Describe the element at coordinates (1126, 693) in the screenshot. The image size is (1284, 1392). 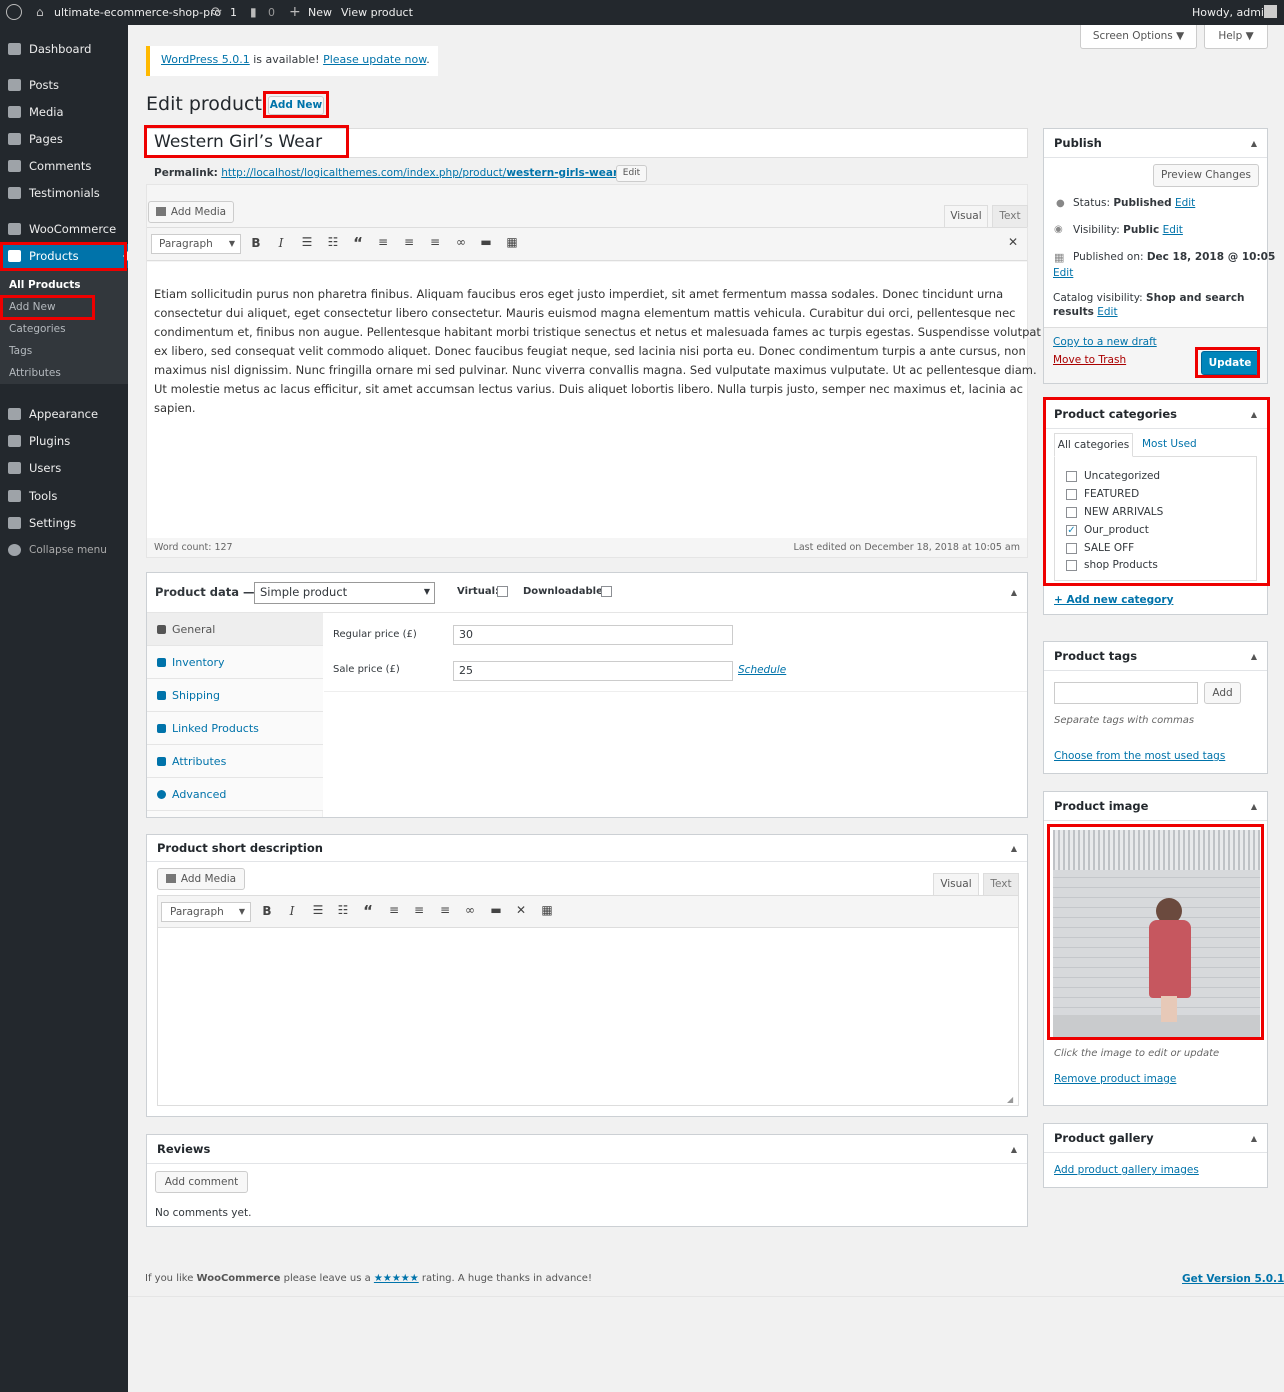
I see `tags-input` at that location.